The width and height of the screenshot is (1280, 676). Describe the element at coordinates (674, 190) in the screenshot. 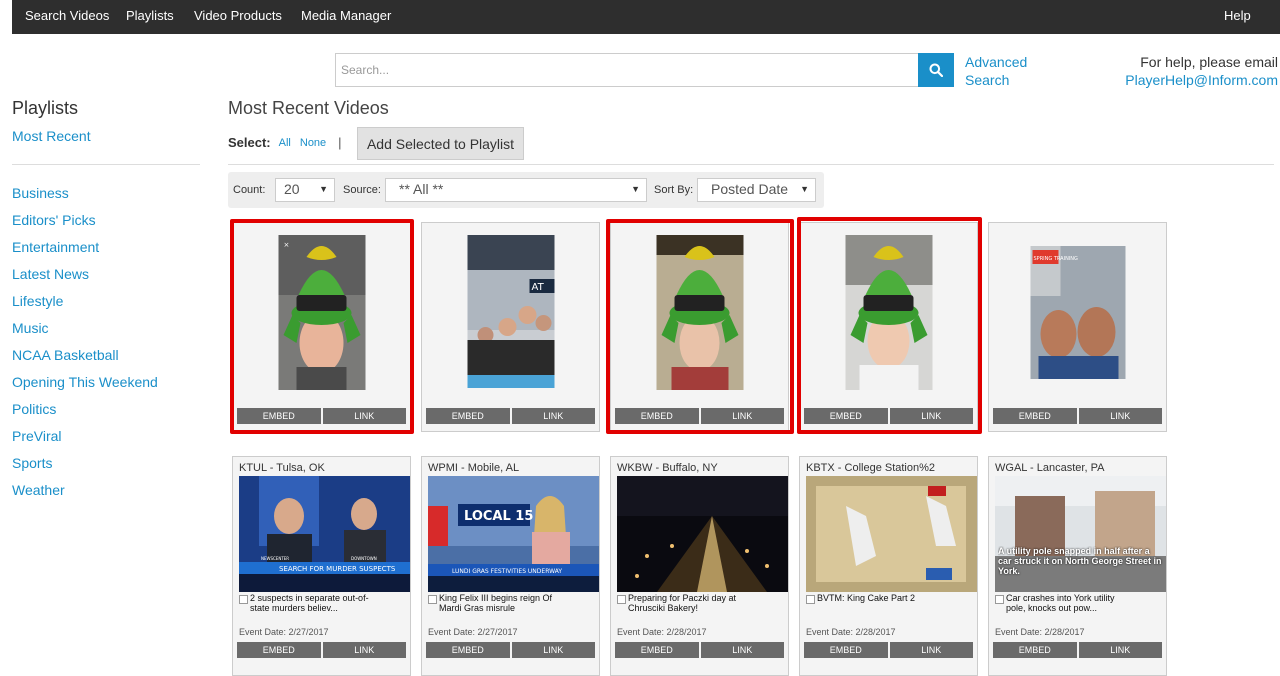

I see `sort-label: Sort By:` at that location.